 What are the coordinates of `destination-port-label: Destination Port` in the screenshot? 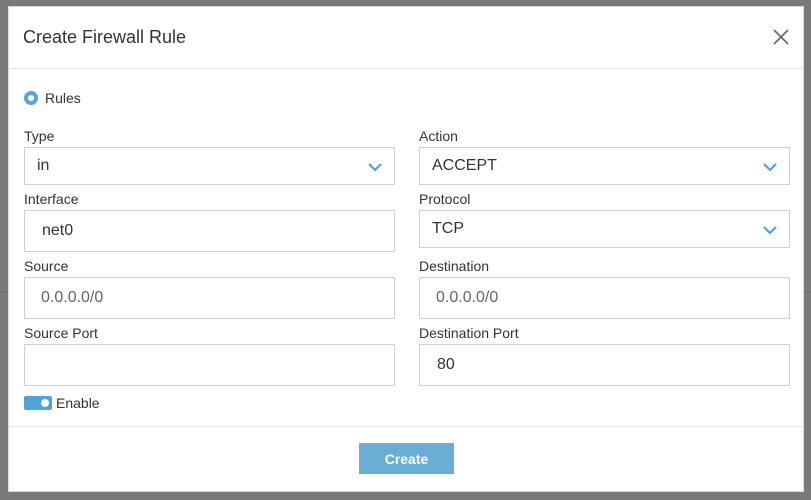 It's located at (469, 333).